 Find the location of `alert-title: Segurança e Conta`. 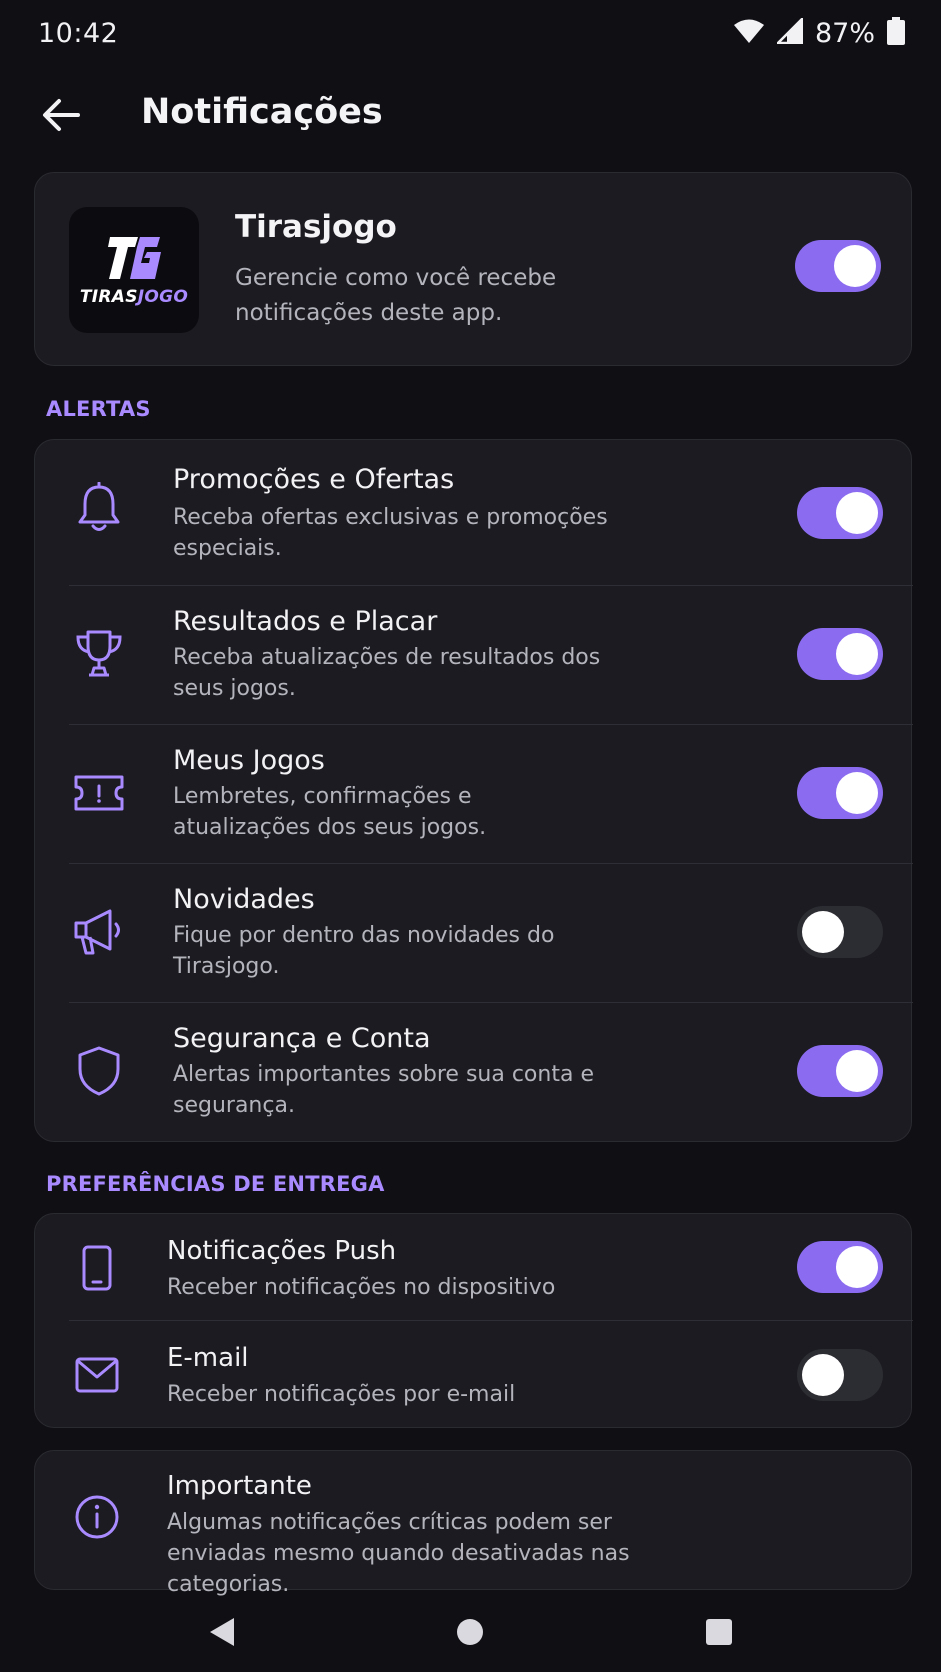

alert-title: Segurança e Conta is located at coordinates (302, 1038).